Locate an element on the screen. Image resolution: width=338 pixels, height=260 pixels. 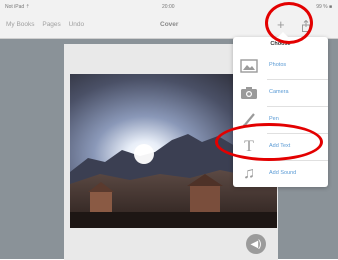
nav-left-group: My Books Pages Undo is located at coordinates (48, 24).